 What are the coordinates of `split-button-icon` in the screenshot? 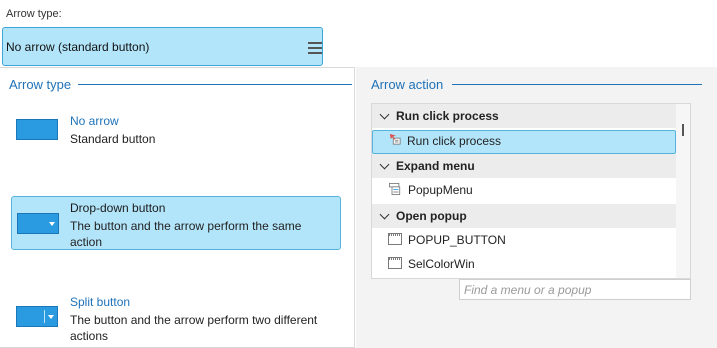 It's located at (37, 316).